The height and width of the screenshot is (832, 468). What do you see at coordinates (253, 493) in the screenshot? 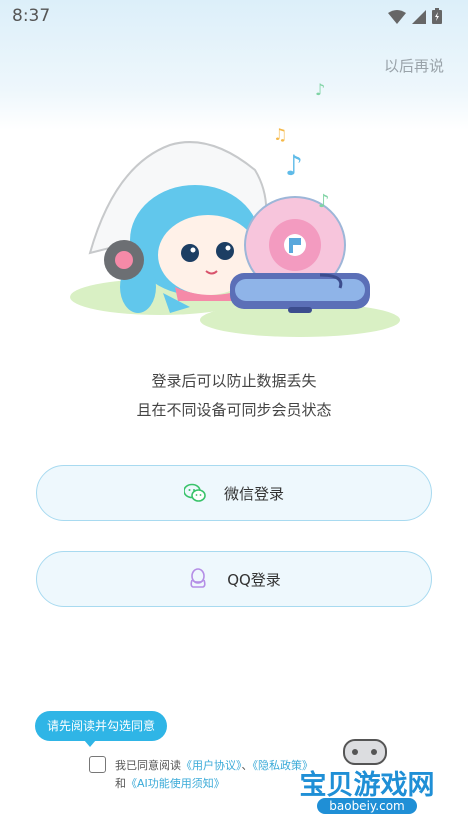
I see `wechat-login-label: 微信登录` at bounding box center [253, 493].